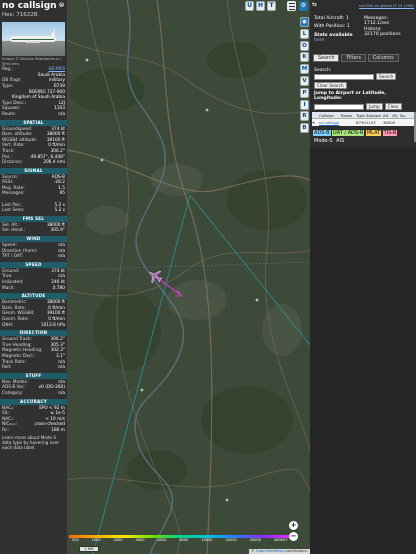  I want to click on info-row: Last Seen: 5.2 s, so click(33, 211).